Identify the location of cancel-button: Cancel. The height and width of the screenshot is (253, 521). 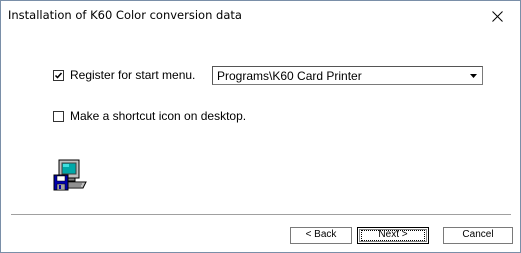
(478, 235).